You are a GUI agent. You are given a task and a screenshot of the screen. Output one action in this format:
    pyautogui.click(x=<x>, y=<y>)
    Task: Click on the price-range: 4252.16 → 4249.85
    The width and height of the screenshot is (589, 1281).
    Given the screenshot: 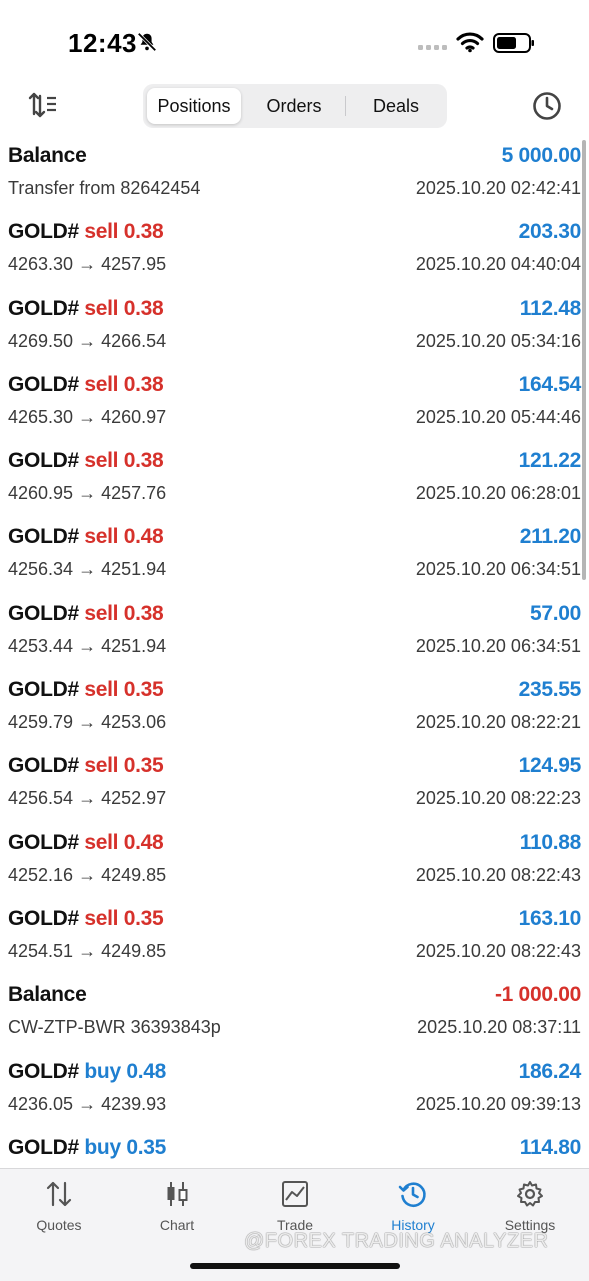 What is the action you would take?
    pyautogui.click(x=87, y=875)
    